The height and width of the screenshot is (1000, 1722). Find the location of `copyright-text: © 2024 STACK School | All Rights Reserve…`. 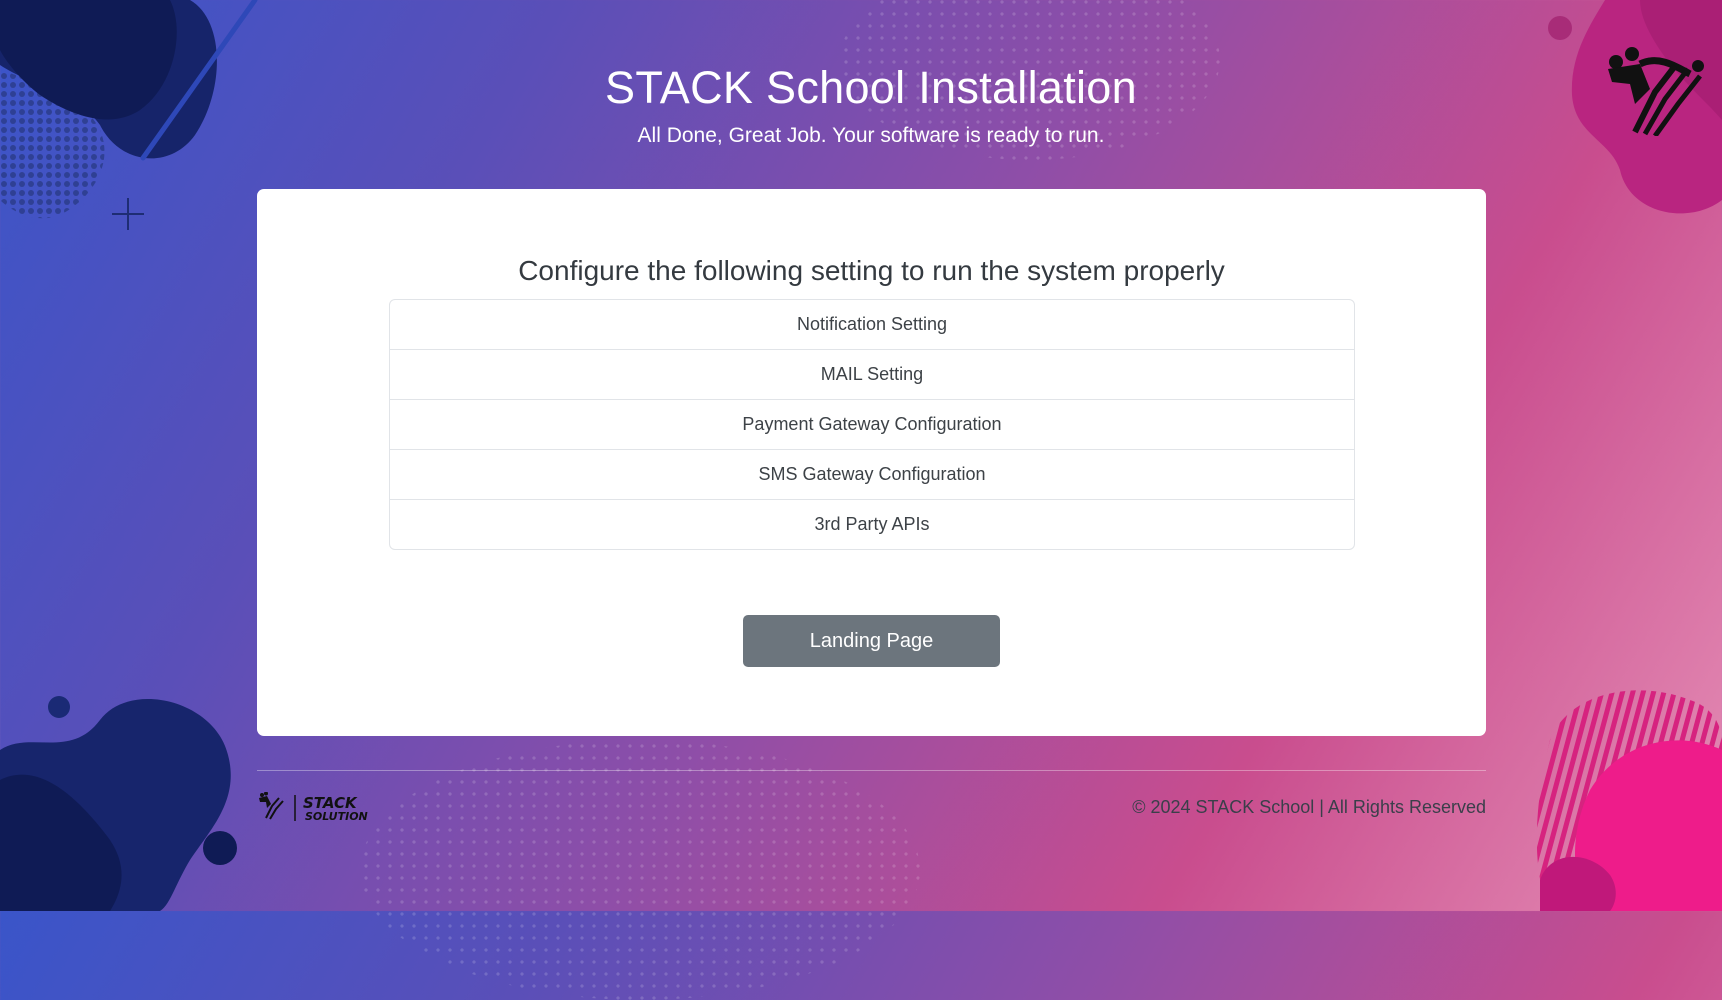

copyright-text: © 2024 STACK School | All Rights Reserve… is located at coordinates (1309, 807).